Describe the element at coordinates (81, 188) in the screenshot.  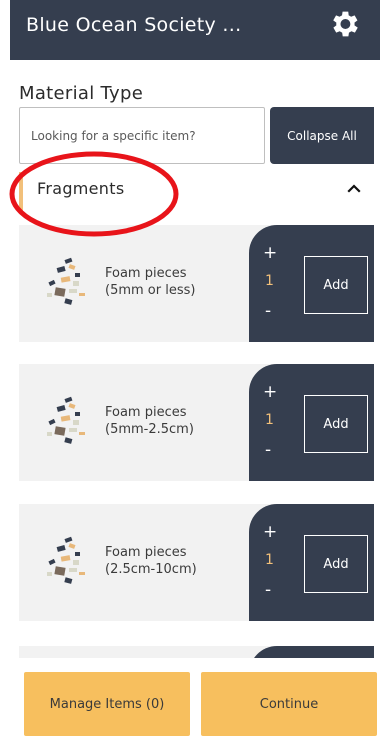
I see `category-label: Fragments` at that location.